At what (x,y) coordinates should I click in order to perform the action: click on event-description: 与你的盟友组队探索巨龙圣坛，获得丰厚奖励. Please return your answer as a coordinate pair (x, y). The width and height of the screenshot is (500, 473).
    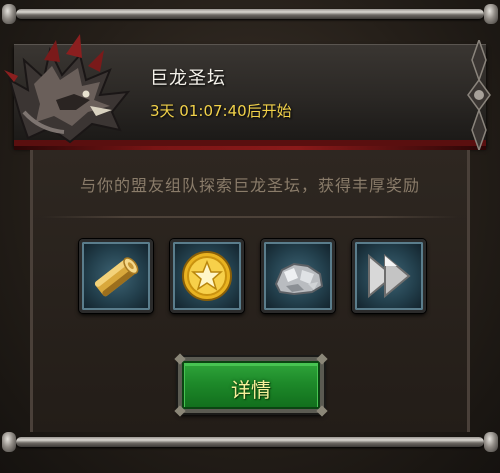
    Looking at the image, I should click on (249, 185).